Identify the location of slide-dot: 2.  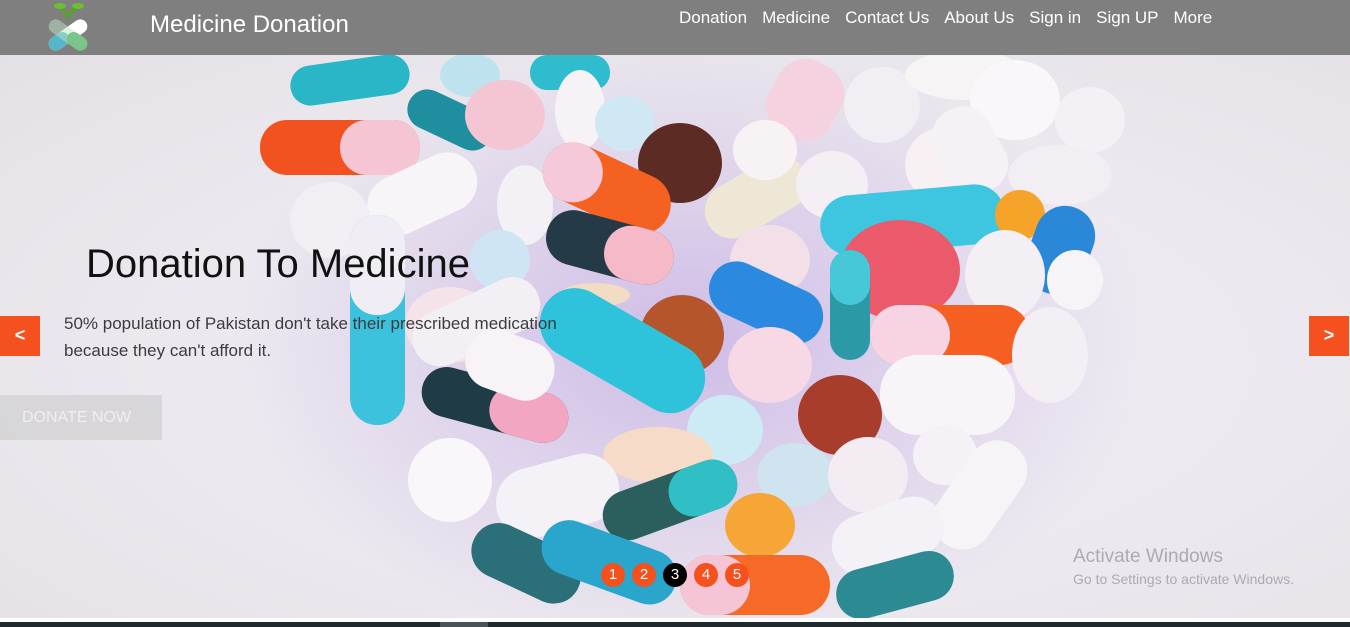
(644, 575).